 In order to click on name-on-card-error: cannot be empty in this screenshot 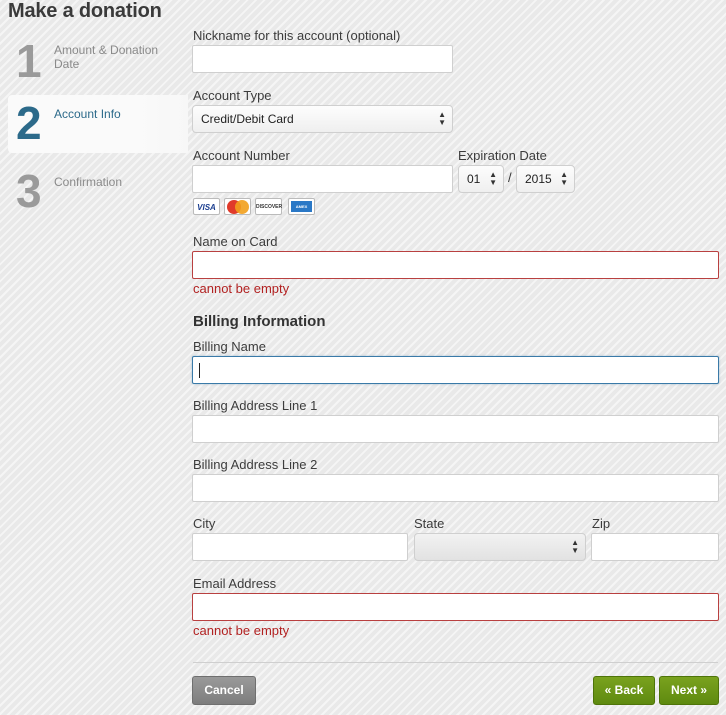, I will do `click(241, 288)`.